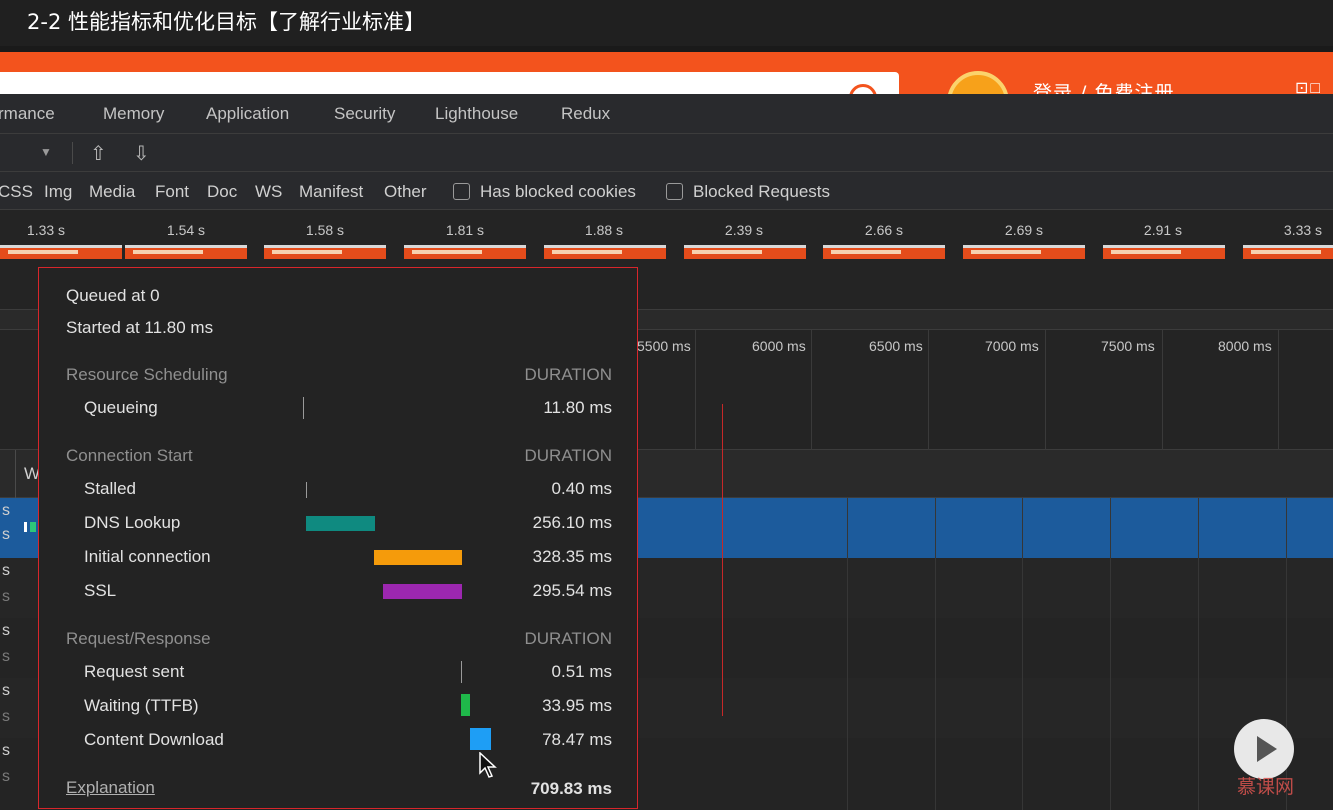  Describe the element at coordinates (461, 672) in the screenshot. I see `request-sent-bar` at that location.